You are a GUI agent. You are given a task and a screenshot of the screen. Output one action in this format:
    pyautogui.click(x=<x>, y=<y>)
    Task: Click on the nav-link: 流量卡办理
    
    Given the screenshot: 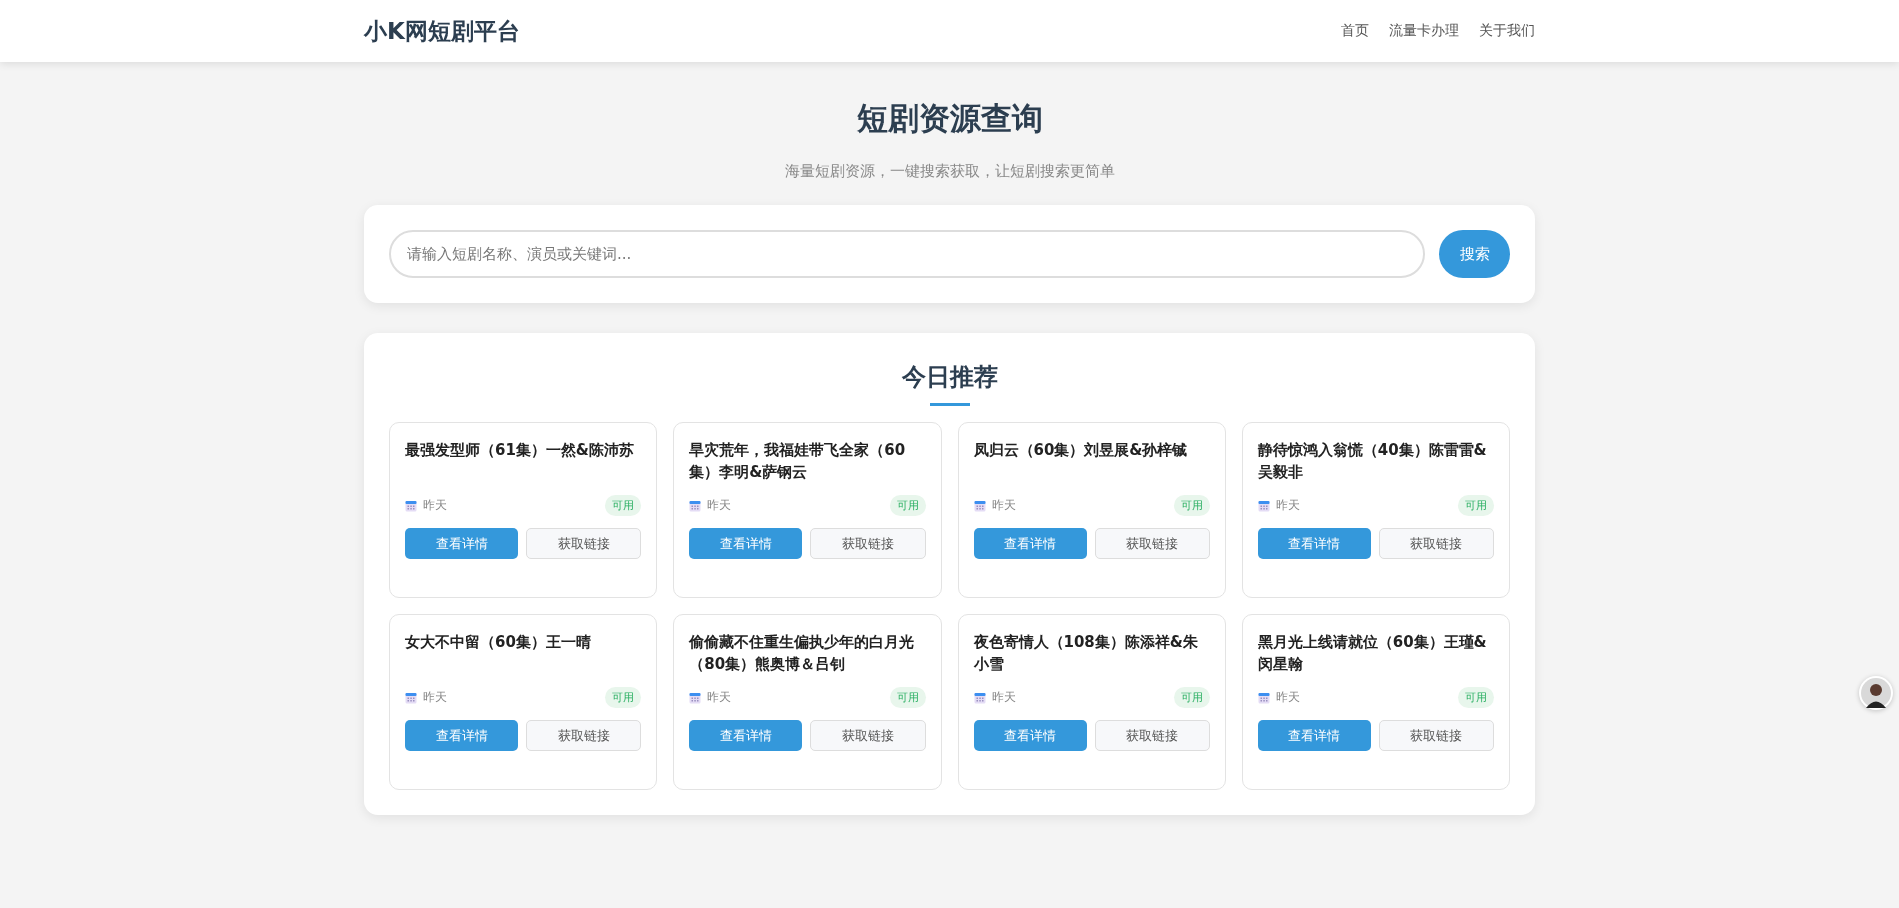 What is the action you would take?
    pyautogui.click(x=1424, y=31)
    